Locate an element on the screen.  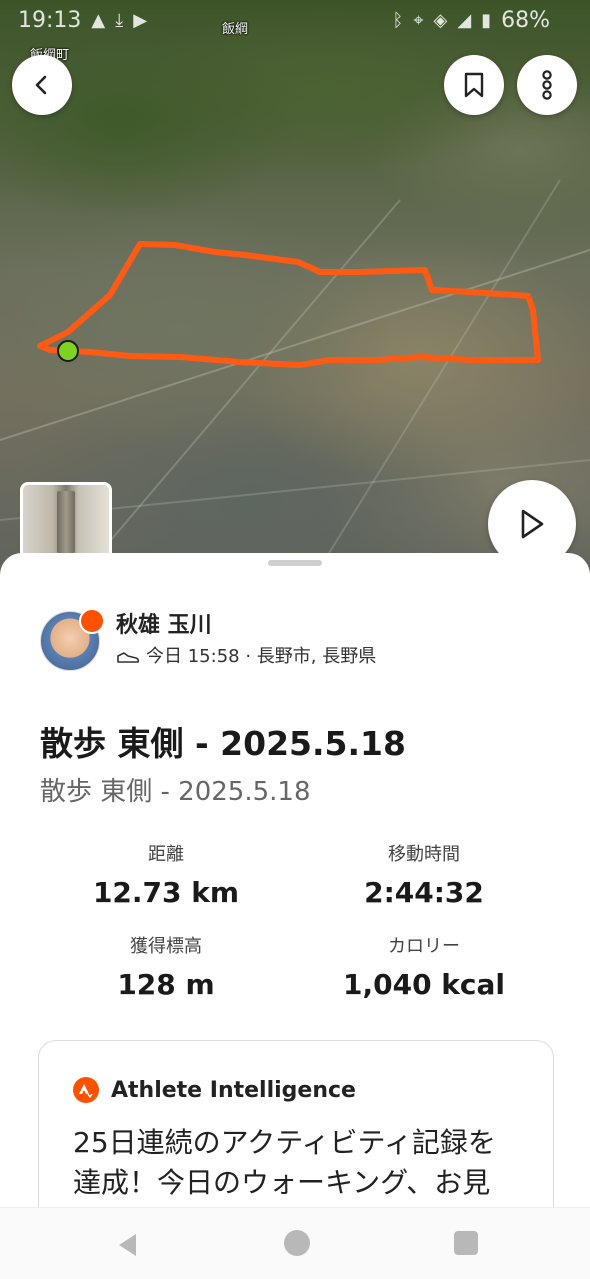
battery-level: 68% is located at coordinates (525, 20).